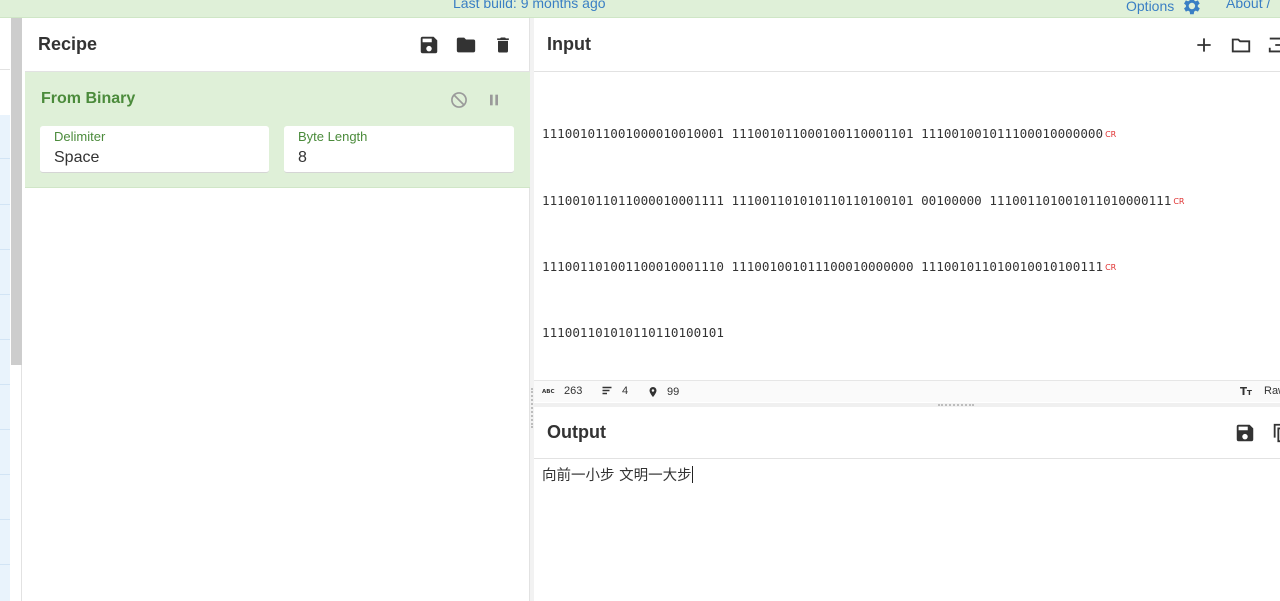  I want to click on folder-outline-icon, so click(1240, 45).